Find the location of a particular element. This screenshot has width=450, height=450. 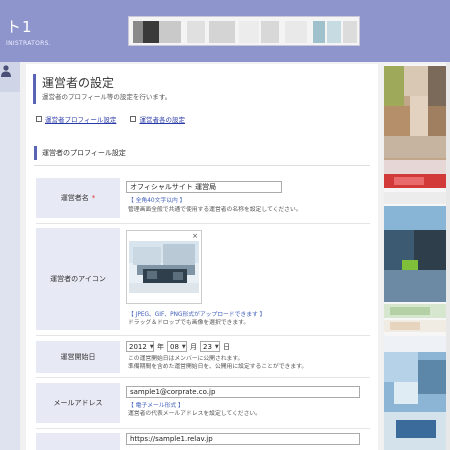

label-text: 運営者のアイコン is located at coordinates (78, 279).